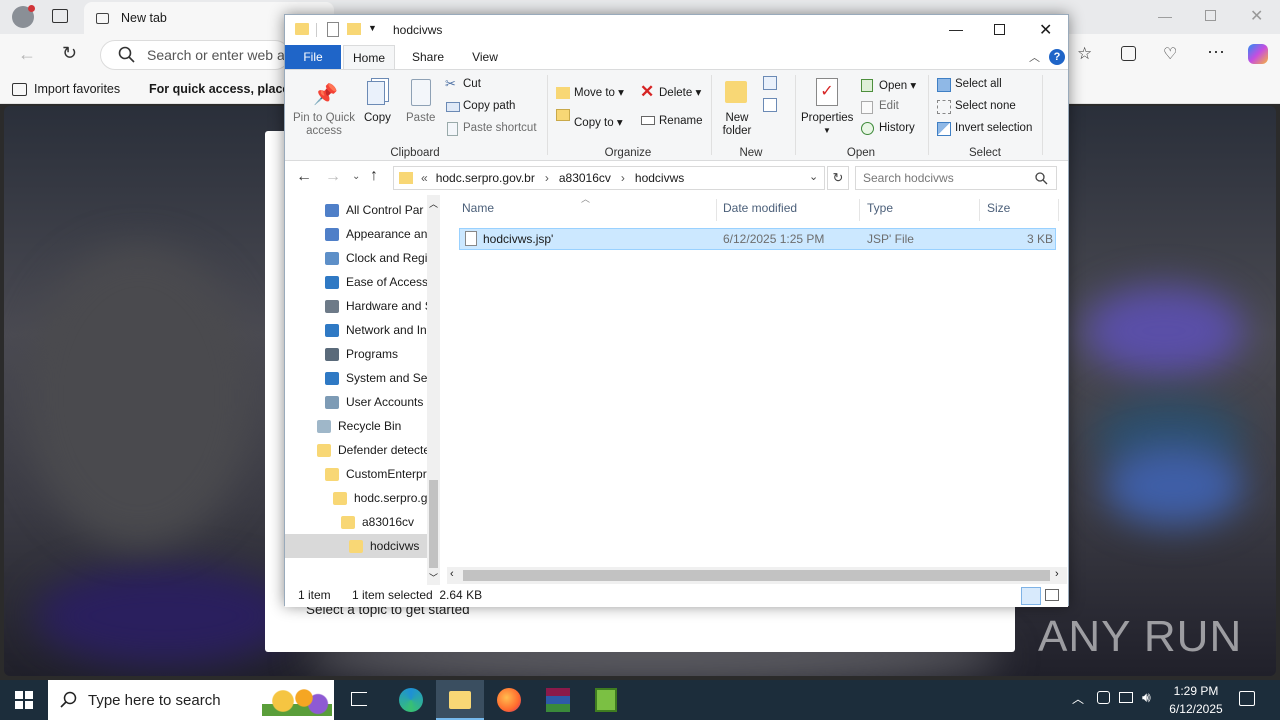 The width and height of the screenshot is (1280, 720). What do you see at coordinates (333, 29) in the screenshot?
I see `properties-quick-icon` at bounding box center [333, 29].